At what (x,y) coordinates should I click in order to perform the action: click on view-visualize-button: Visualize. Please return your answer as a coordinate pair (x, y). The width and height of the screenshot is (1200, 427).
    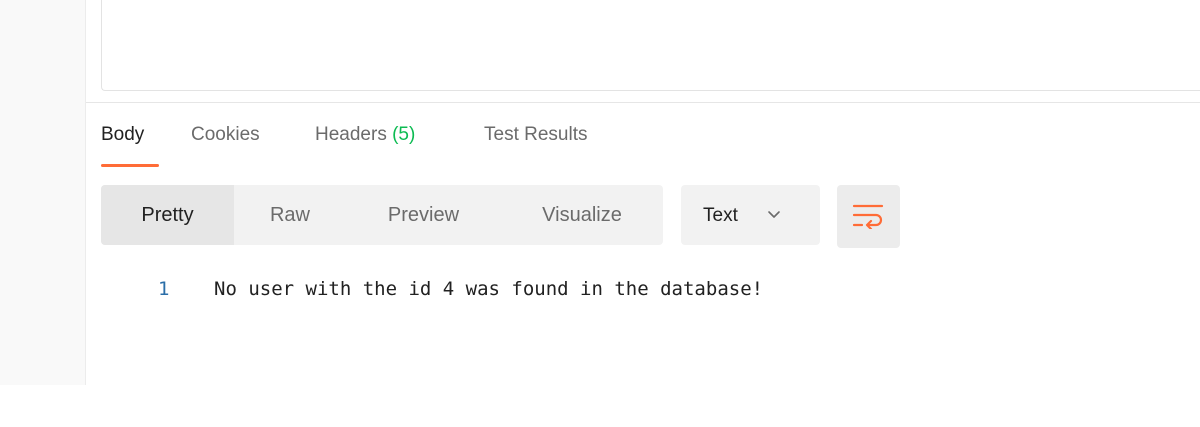
    Looking at the image, I should click on (582, 215).